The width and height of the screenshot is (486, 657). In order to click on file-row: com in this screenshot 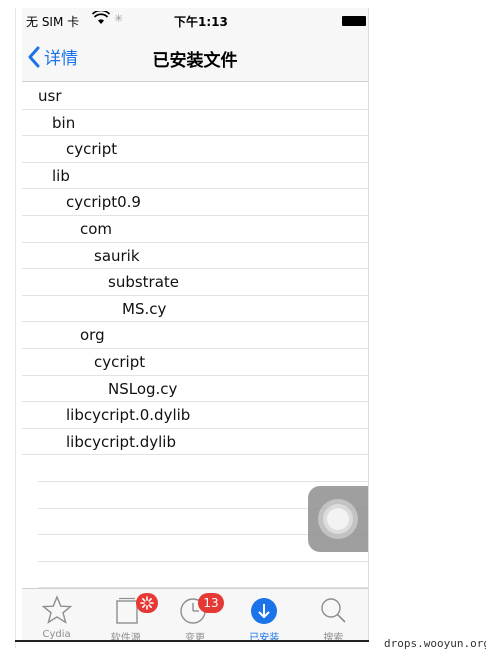, I will do `click(195, 229)`.